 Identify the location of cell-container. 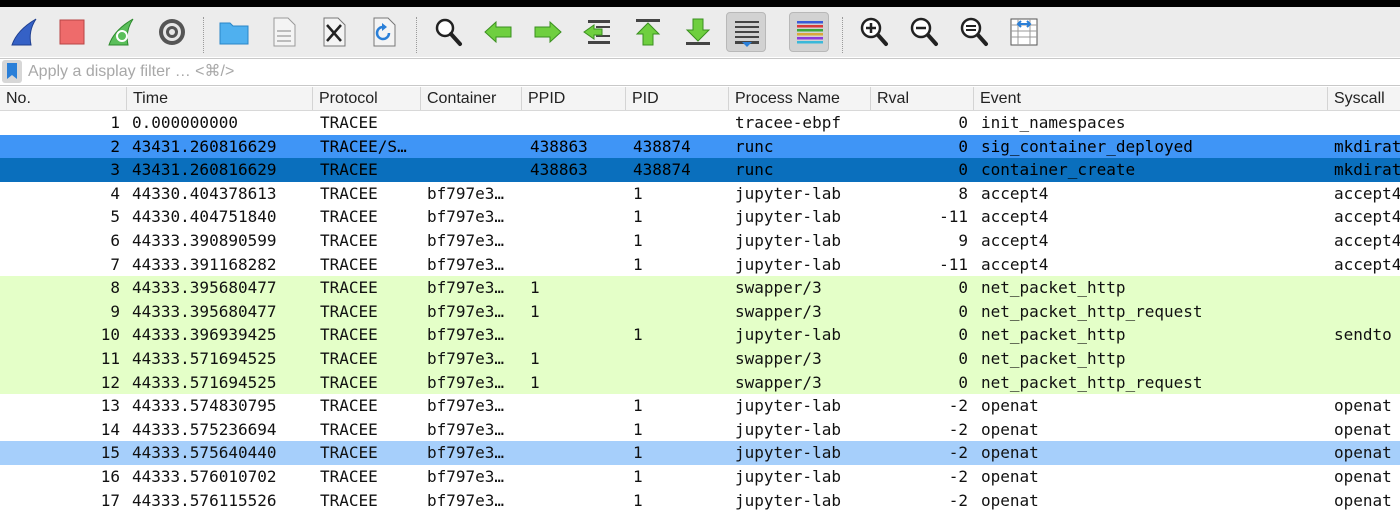
(473, 123).